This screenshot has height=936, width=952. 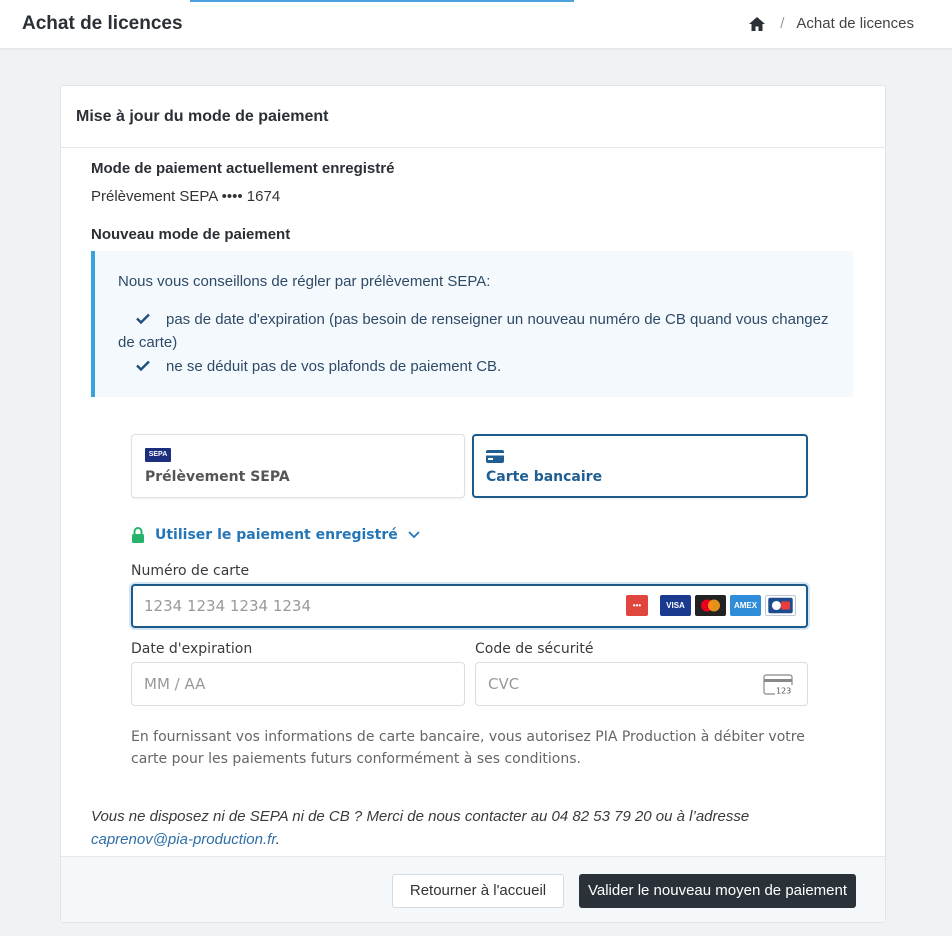 I want to click on payment-method-tabs: SEPA Prélèvement SEPA Carte bancaire, so click(x=469, y=466).